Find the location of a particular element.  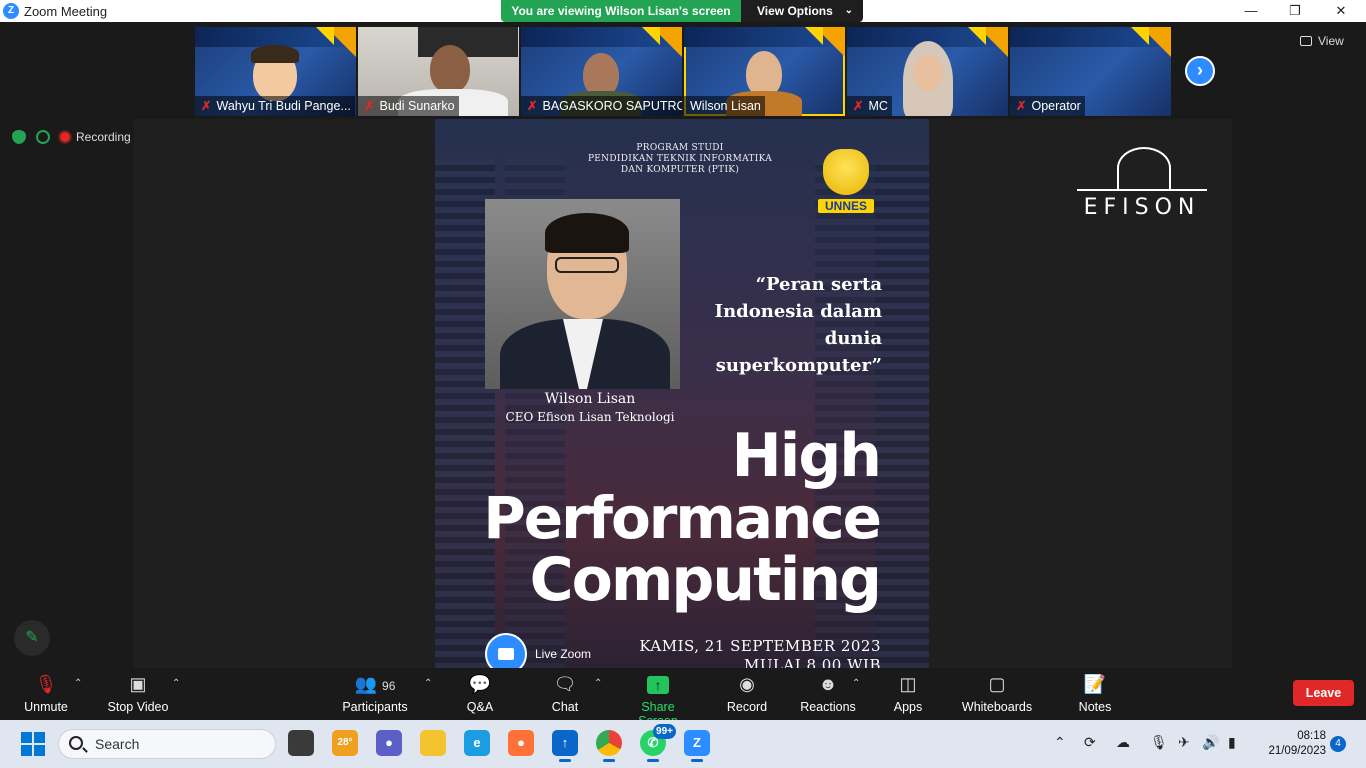

participant-name: Budi Sunarko is located at coordinates (417, 106).